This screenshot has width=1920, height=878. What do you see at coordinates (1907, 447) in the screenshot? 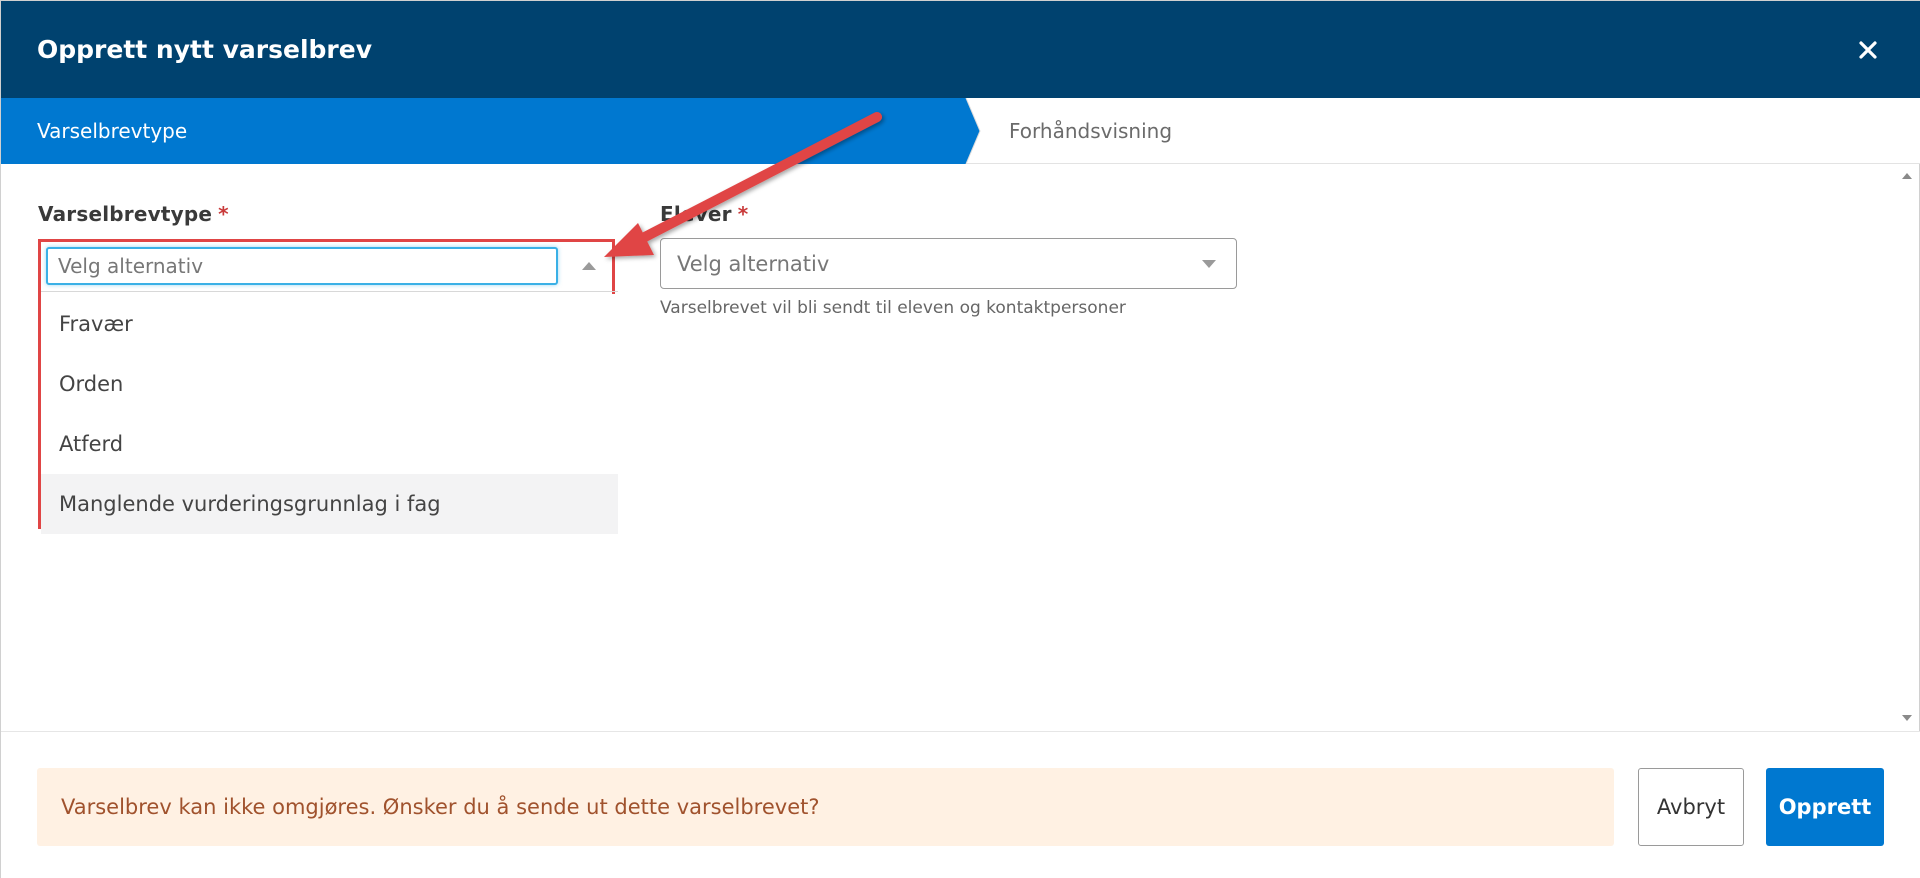
I see `content-scrollbar` at bounding box center [1907, 447].